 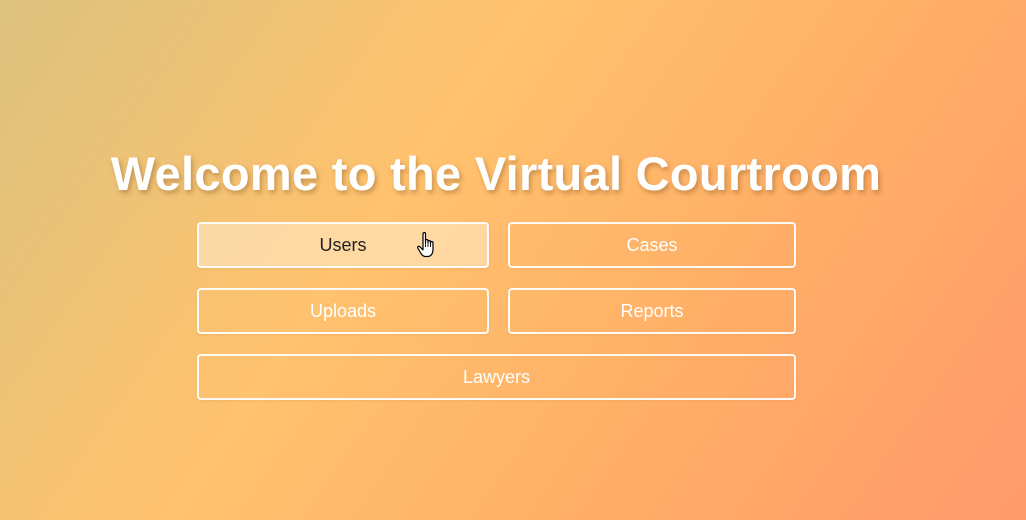 I want to click on users-button: Users, so click(x=343, y=245).